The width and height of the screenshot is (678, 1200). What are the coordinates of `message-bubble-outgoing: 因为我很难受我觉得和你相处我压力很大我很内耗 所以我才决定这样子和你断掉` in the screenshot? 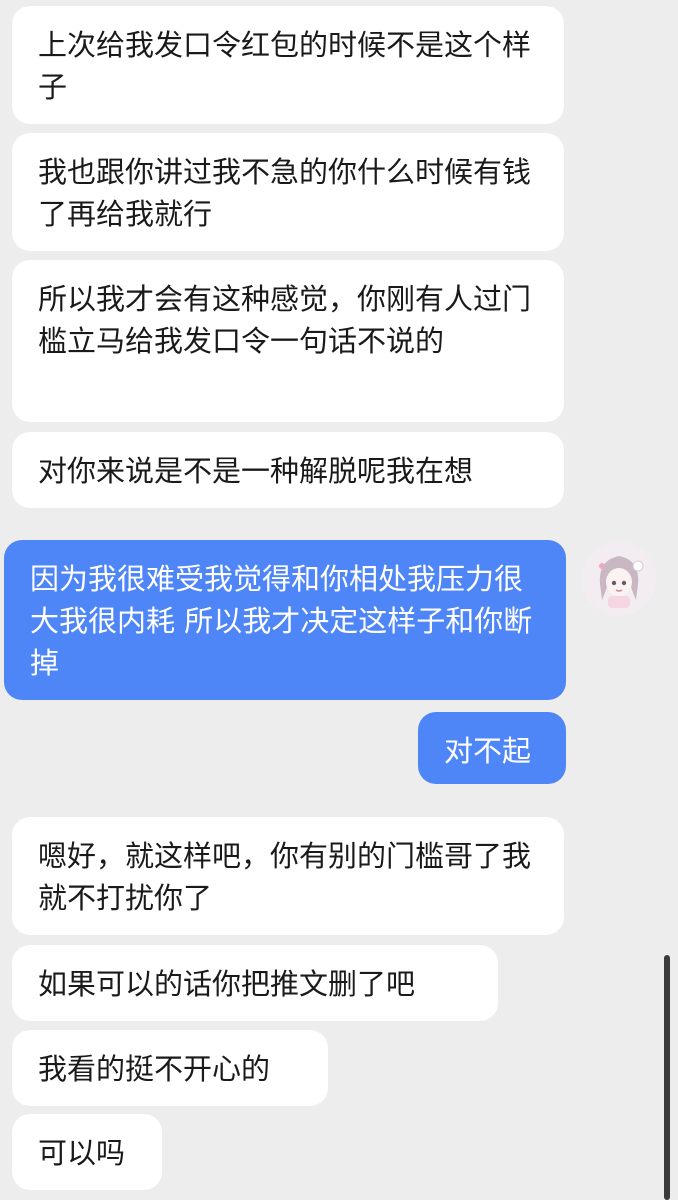 It's located at (285, 620).